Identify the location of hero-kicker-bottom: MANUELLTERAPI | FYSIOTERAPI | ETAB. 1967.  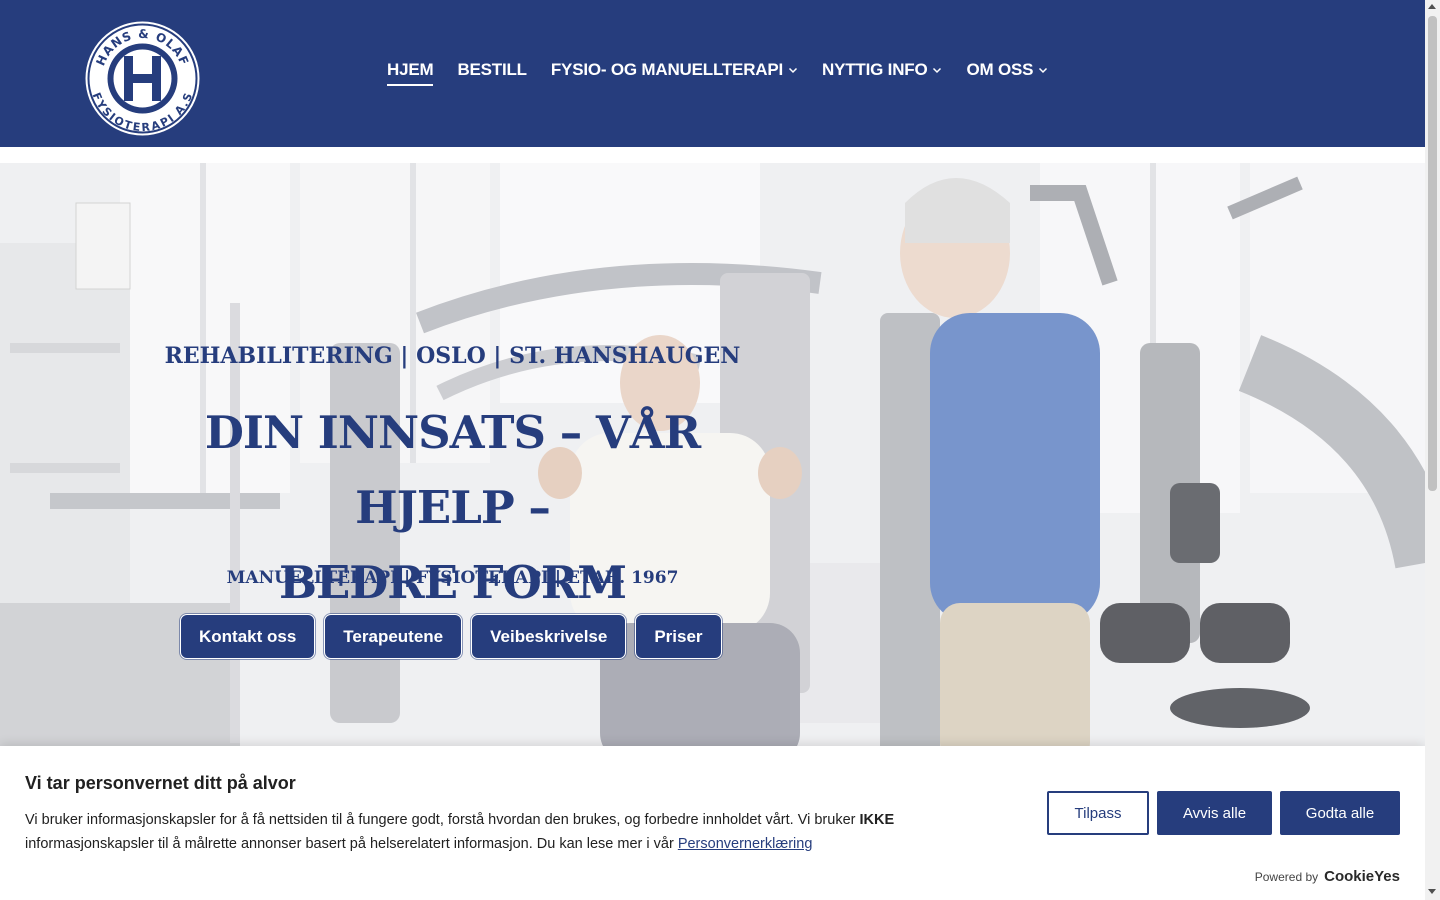
(452, 578).